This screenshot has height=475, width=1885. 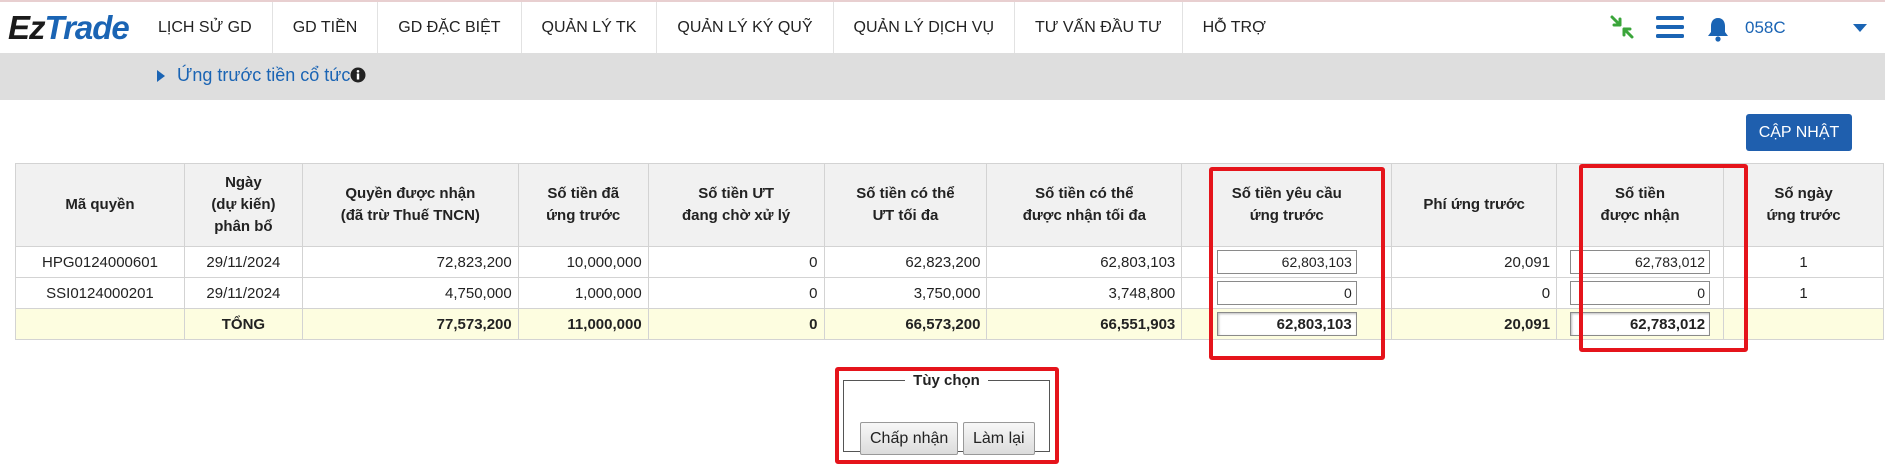 What do you see at coordinates (243, 205) in the screenshot?
I see `col-header-allocation-date: Ngày (dự kiến) phân bổ` at bounding box center [243, 205].